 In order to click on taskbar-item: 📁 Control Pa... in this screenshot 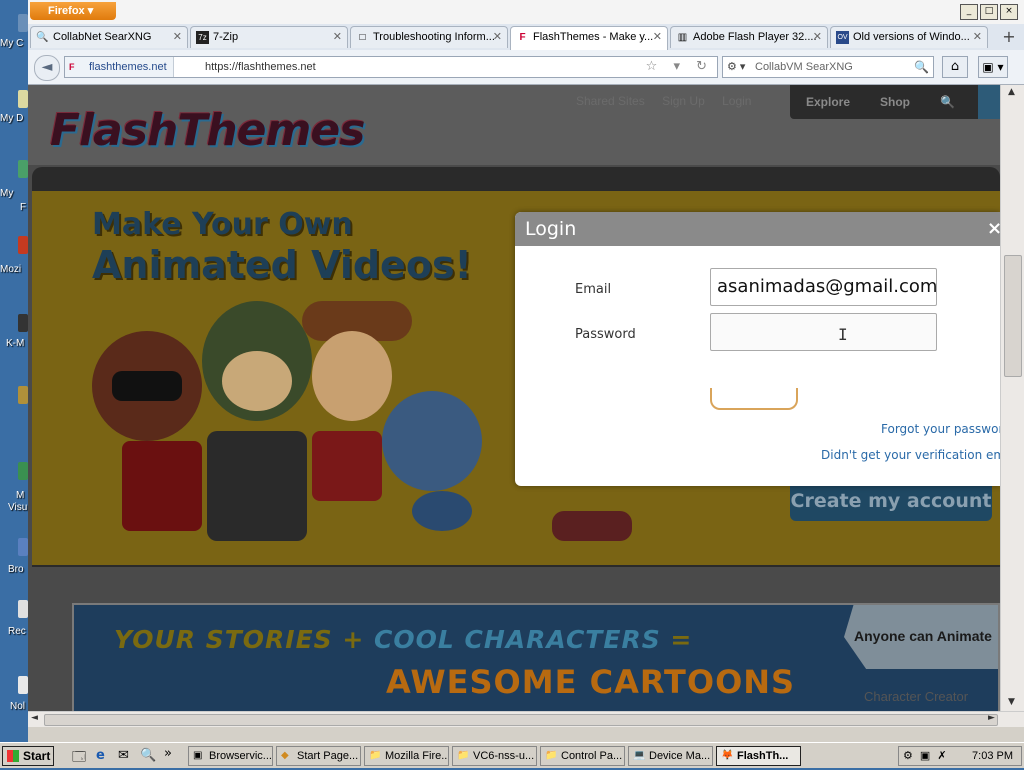, I will do `click(582, 756)`.